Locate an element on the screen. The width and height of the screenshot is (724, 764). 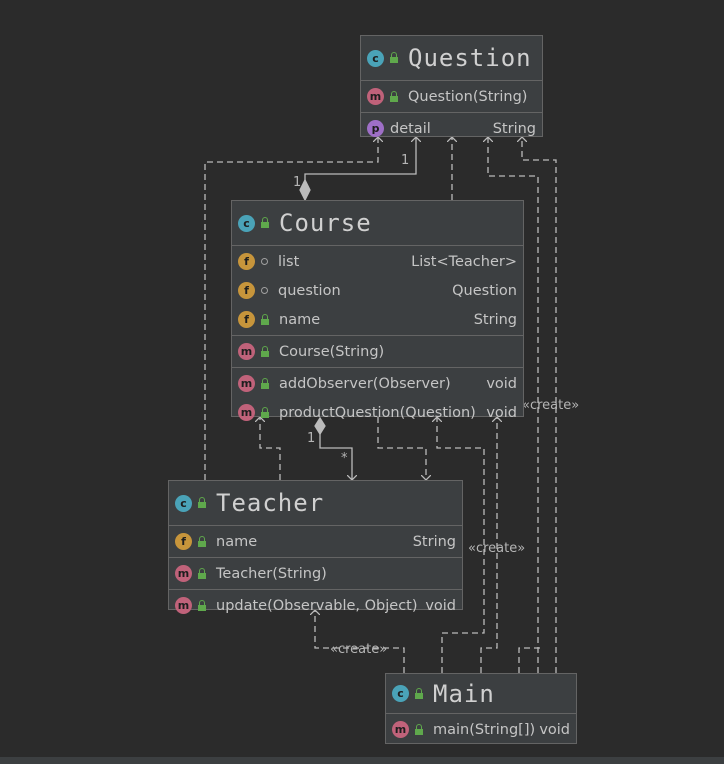
method-row: m addObserver(Observer) void is located at coordinates (377, 383).